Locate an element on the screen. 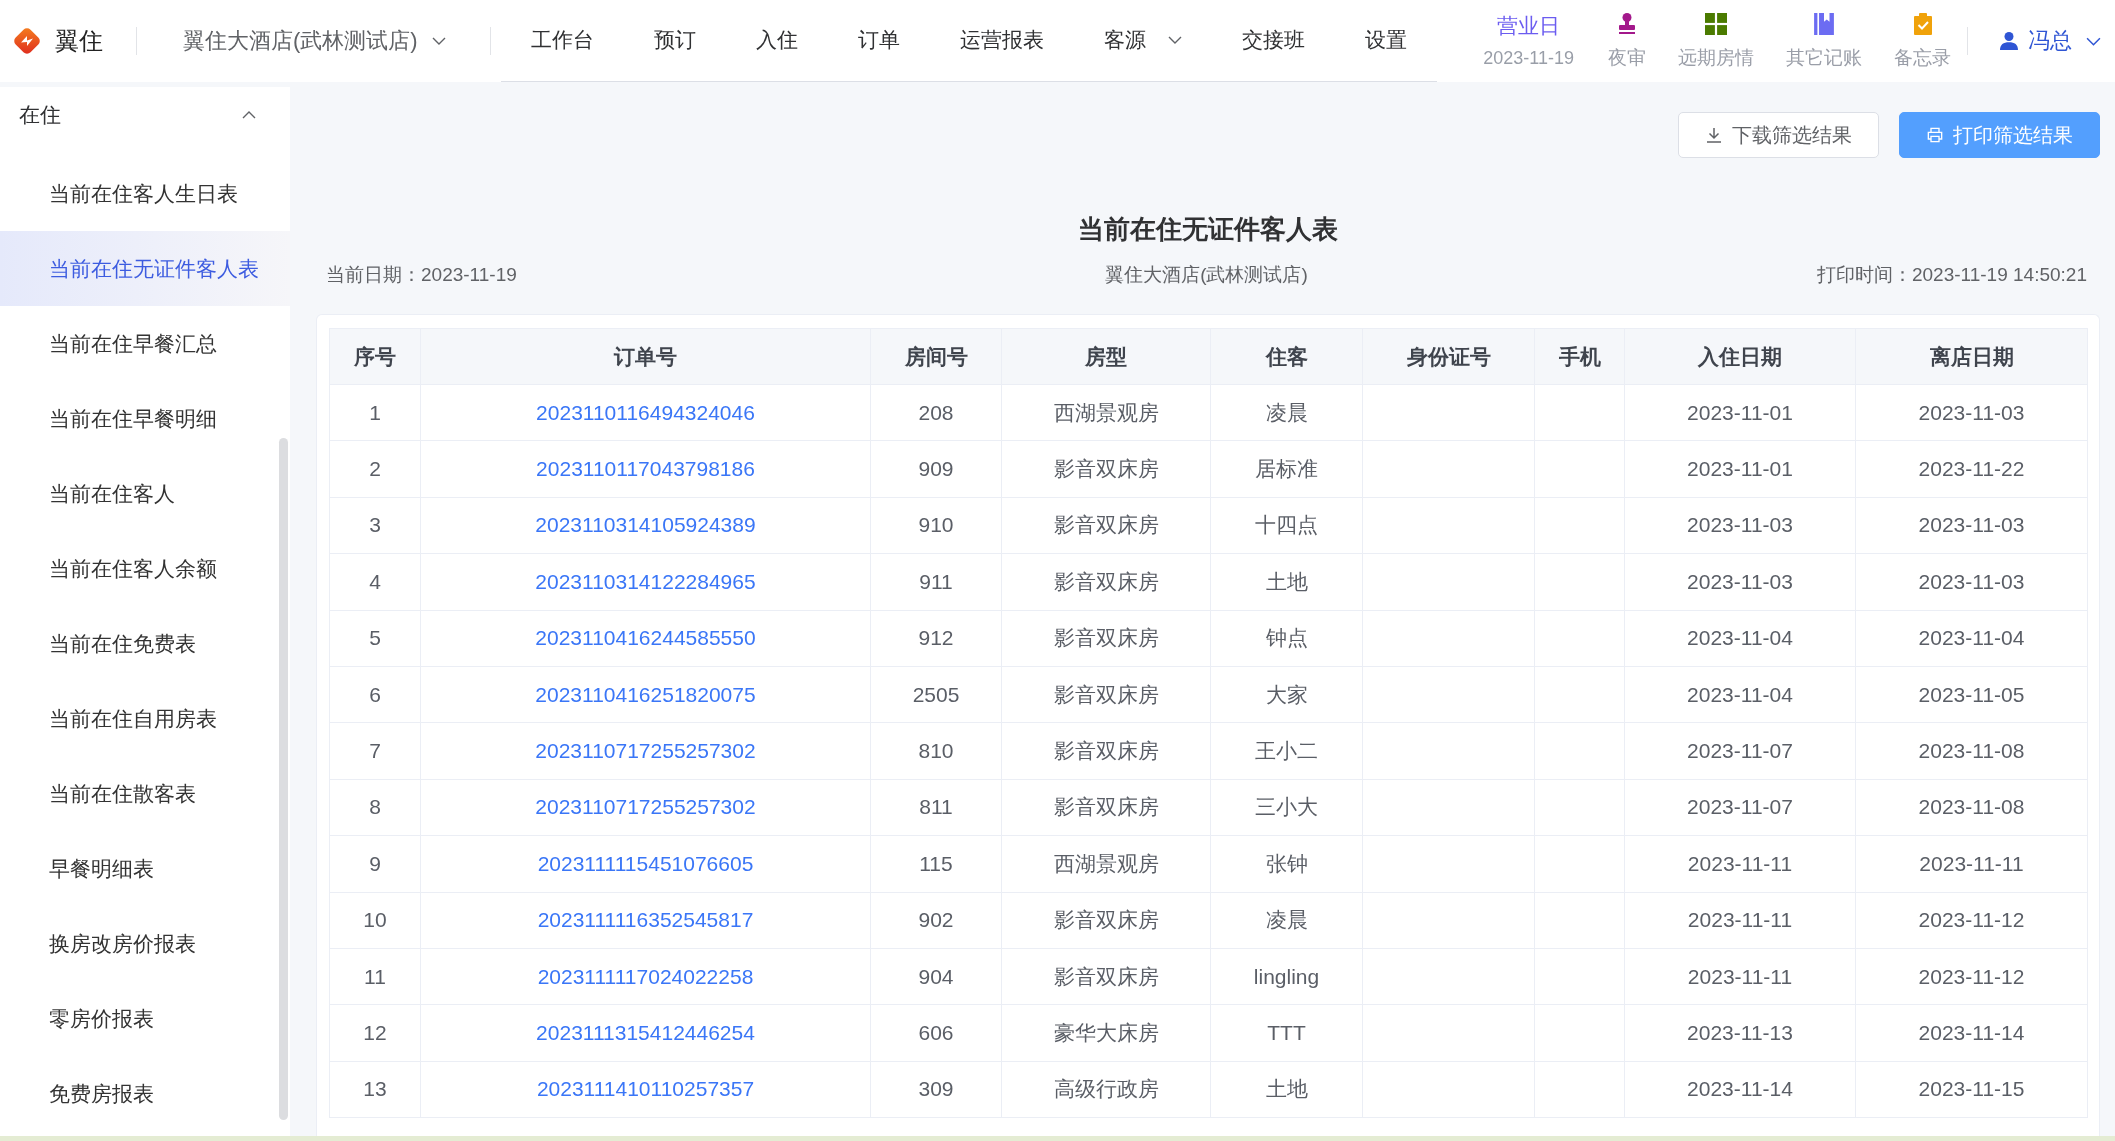  scrollbar-thumb is located at coordinates (283, 779).